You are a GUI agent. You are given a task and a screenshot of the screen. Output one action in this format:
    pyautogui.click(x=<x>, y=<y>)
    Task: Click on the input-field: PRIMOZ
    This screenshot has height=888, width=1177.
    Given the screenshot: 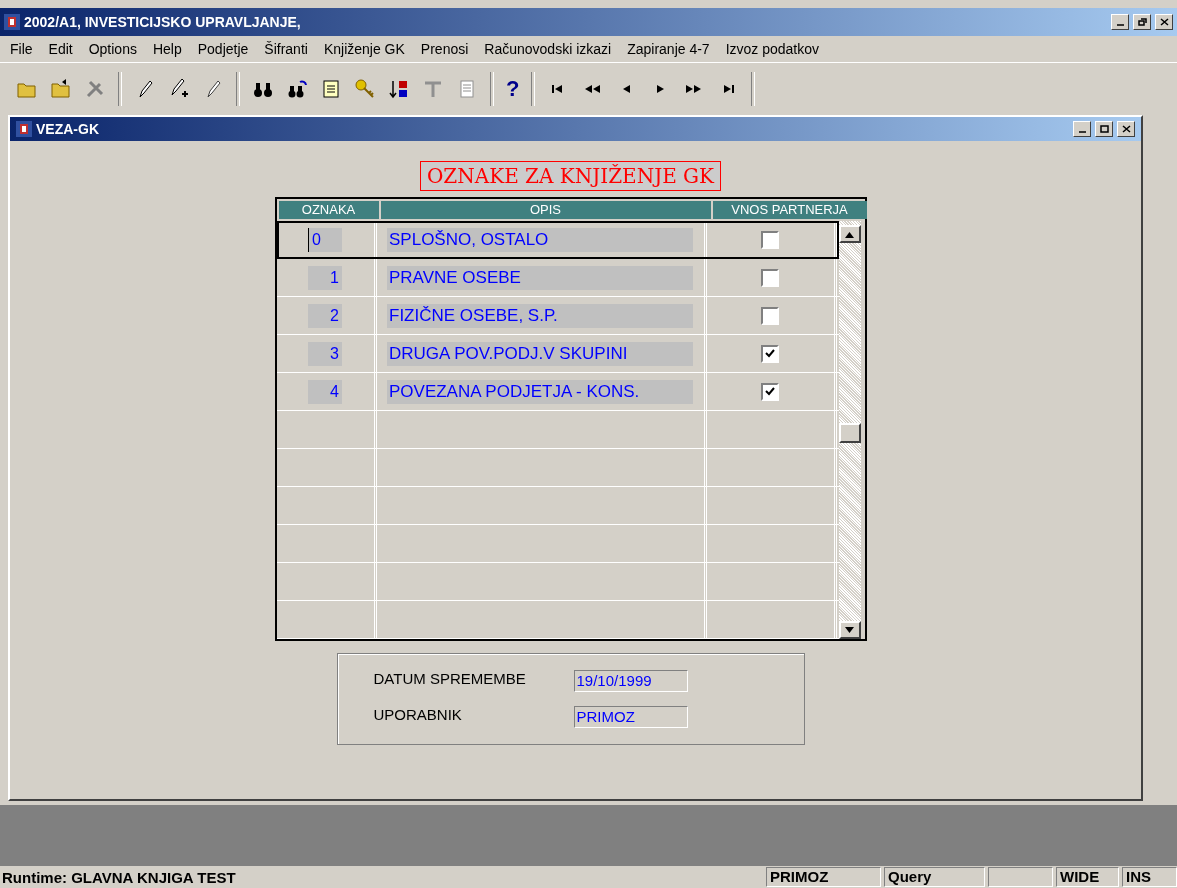 What is the action you would take?
    pyautogui.click(x=630, y=717)
    